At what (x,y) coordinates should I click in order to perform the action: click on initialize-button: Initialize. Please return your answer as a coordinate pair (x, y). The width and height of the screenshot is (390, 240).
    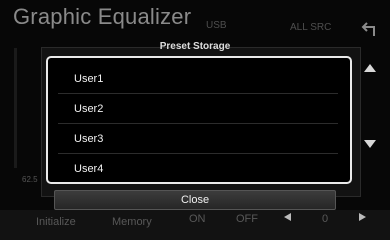
    Looking at the image, I should click on (56, 222).